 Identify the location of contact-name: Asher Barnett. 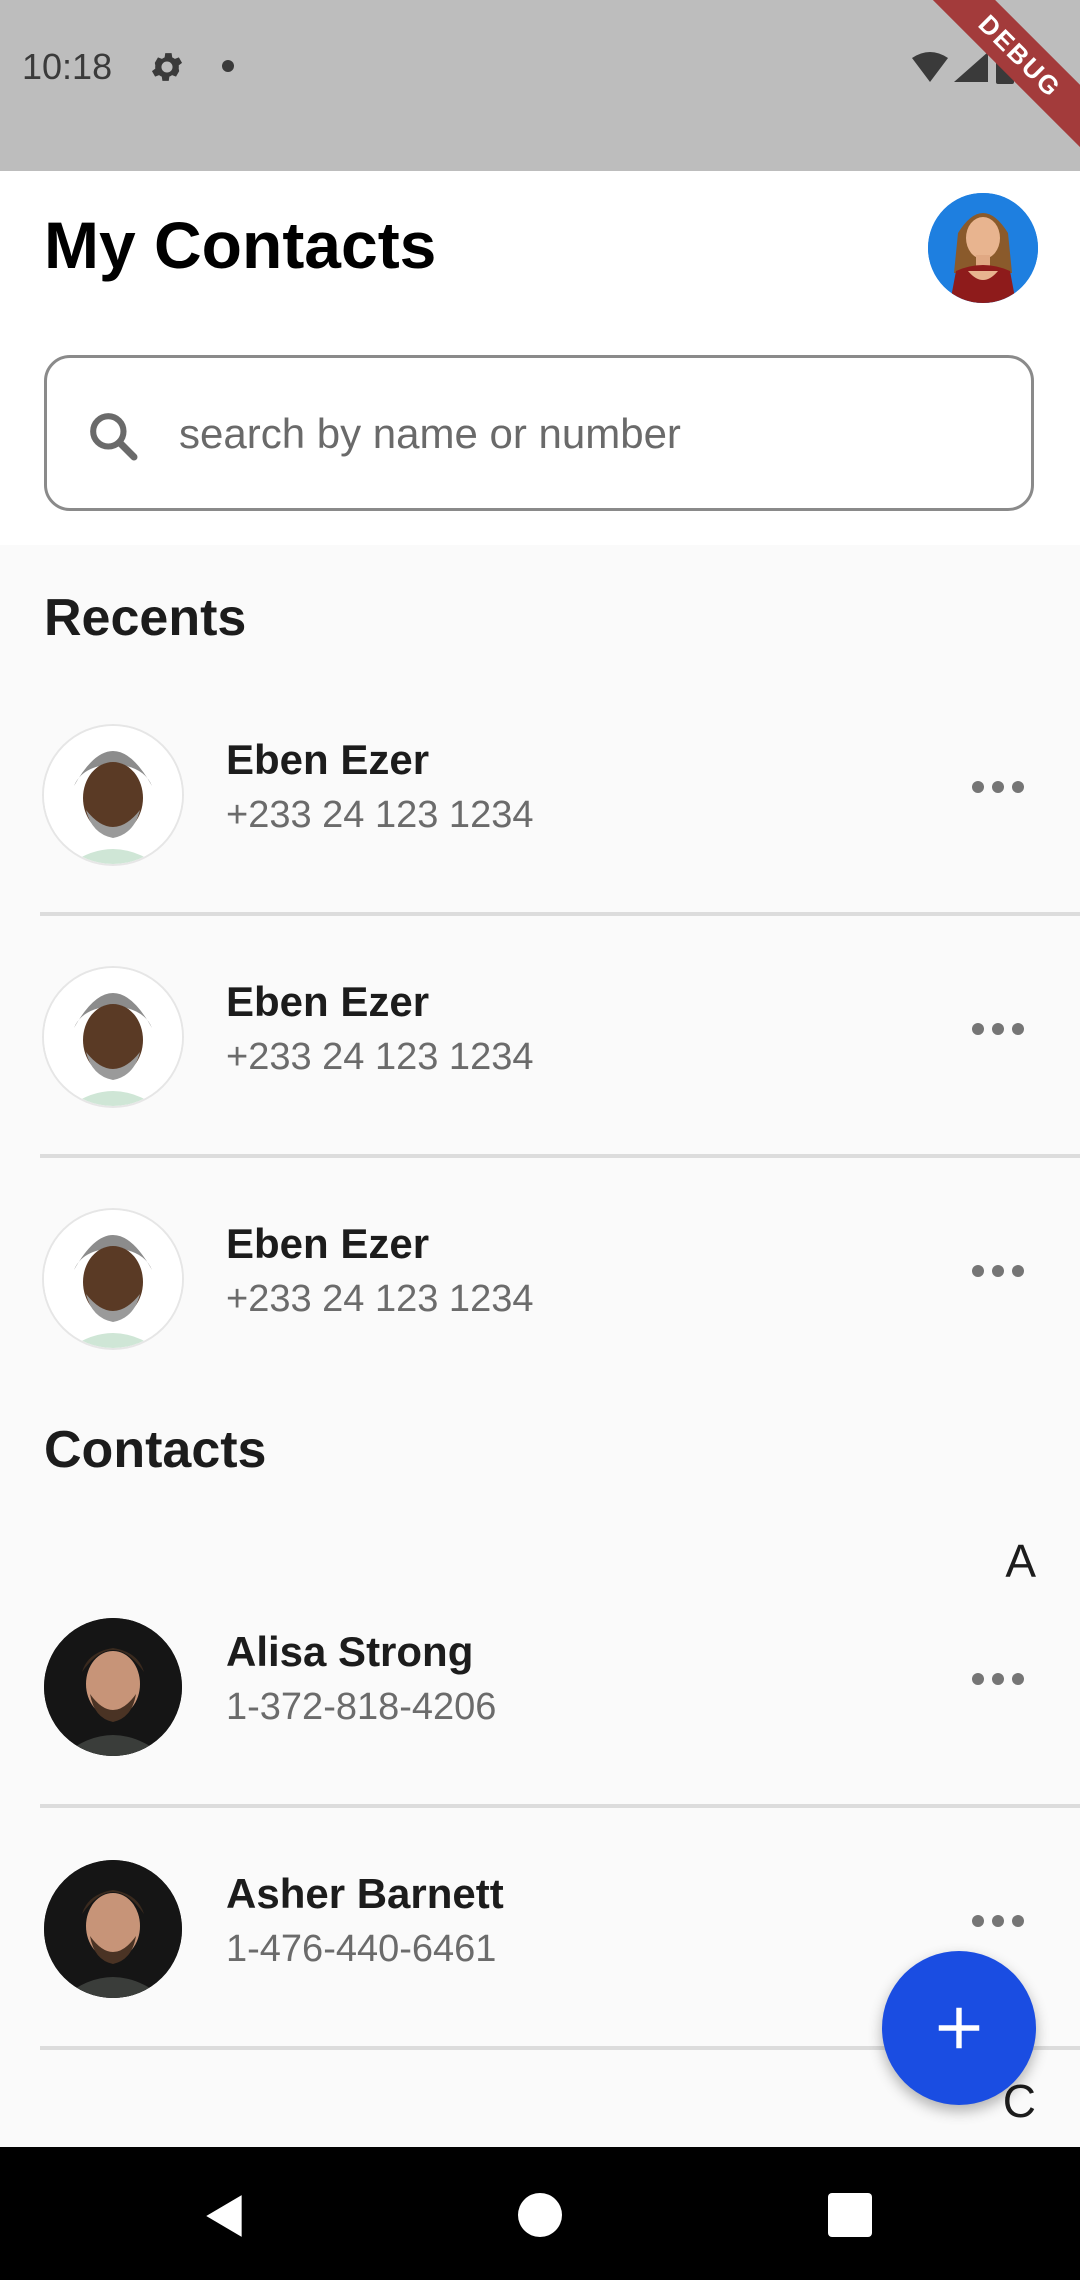
(365, 1893).